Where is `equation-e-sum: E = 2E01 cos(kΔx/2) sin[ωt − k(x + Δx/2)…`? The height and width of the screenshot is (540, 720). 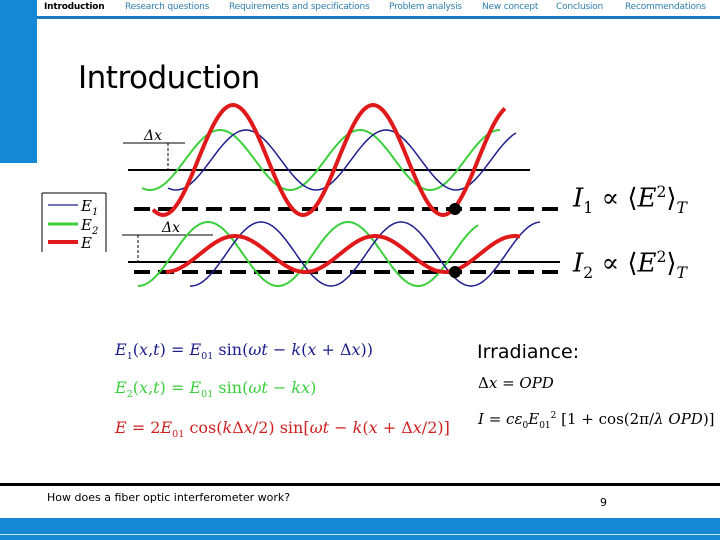 equation-e-sum: E = 2E01 cos(kΔx/2) sin[ωt − k(x + Δx/2)… is located at coordinates (282, 429).